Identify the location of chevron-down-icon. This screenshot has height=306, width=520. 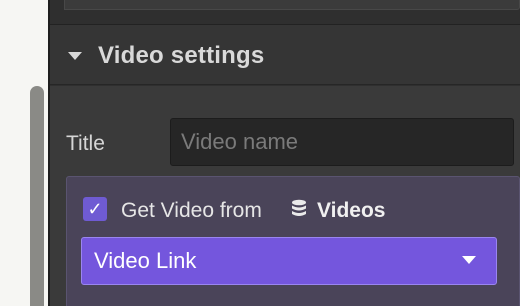
(469, 260).